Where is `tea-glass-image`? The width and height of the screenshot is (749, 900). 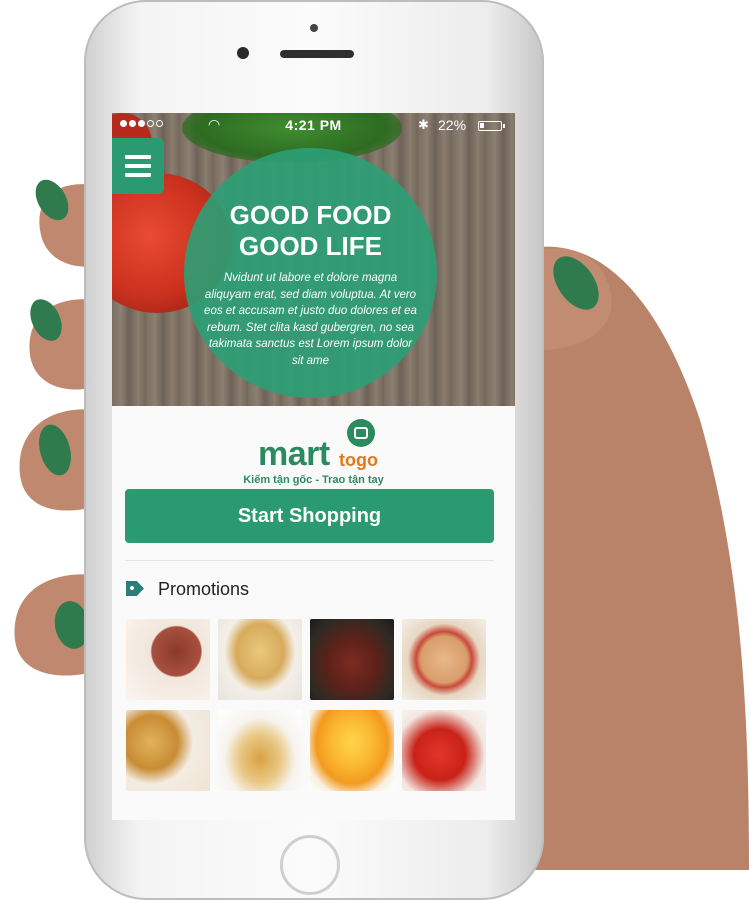 tea-glass-image is located at coordinates (260, 750).